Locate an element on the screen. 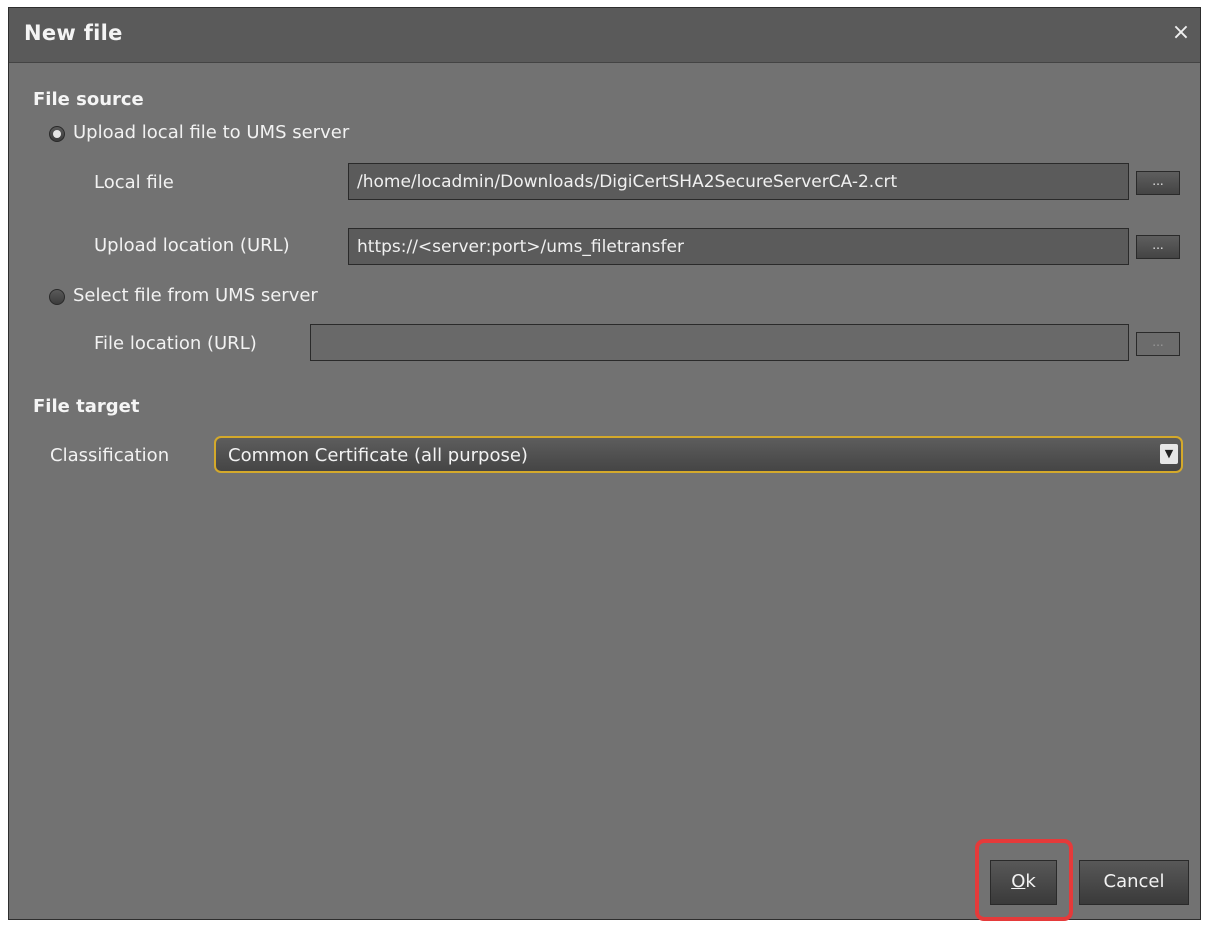 The width and height of the screenshot is (1205, 925). classification-dropdown: Common Certificate (all purpose) ▼ is located at coordinates (698, 454).